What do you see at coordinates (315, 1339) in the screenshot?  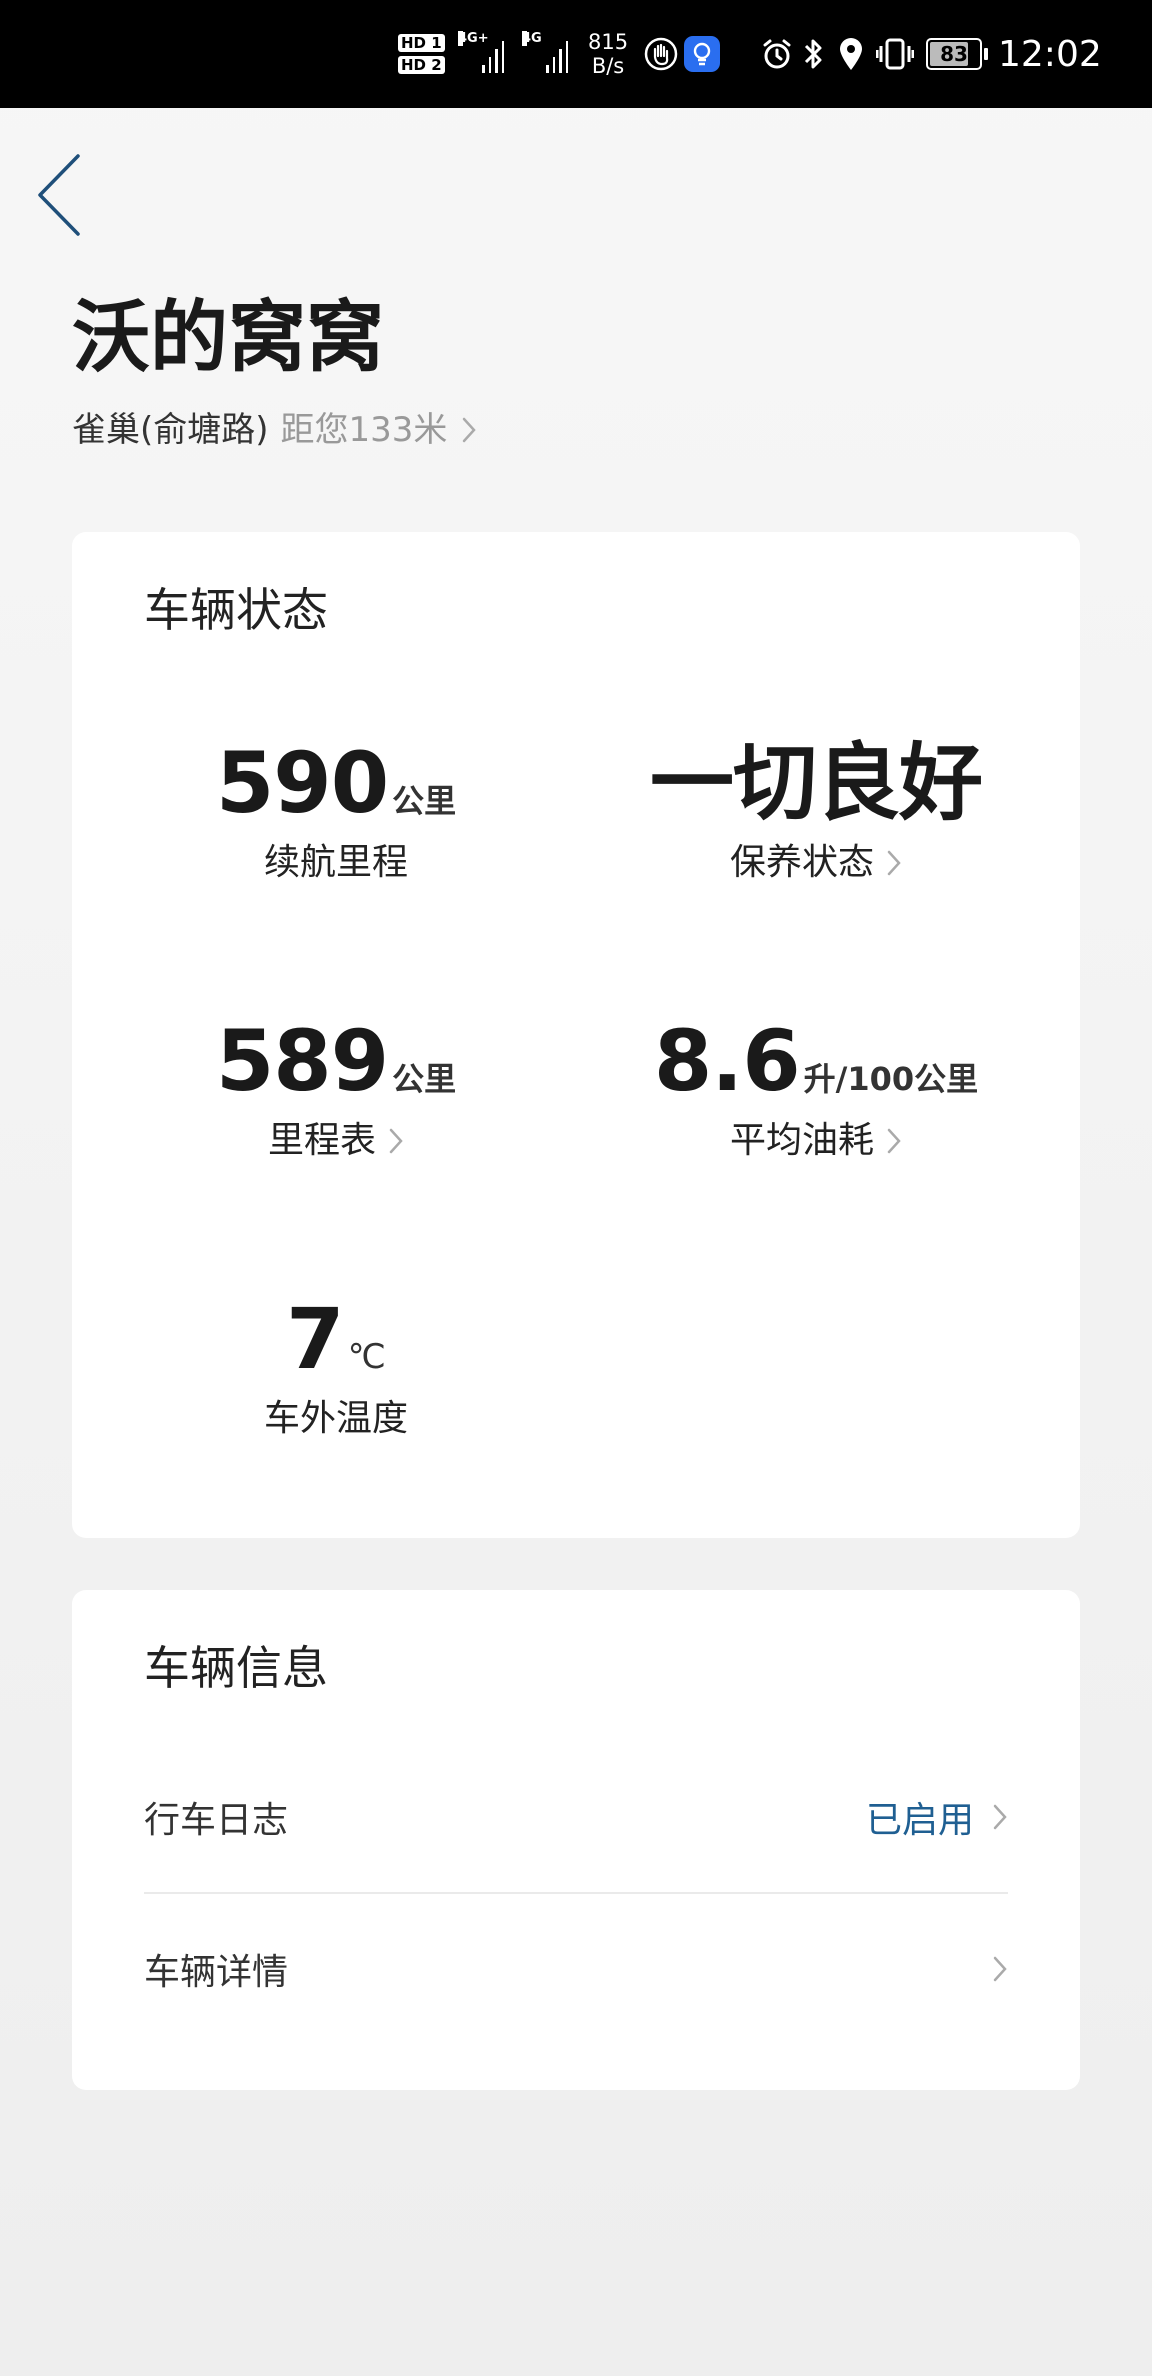 I see `temperature-value: 7` at bounding box center [315, 1339].